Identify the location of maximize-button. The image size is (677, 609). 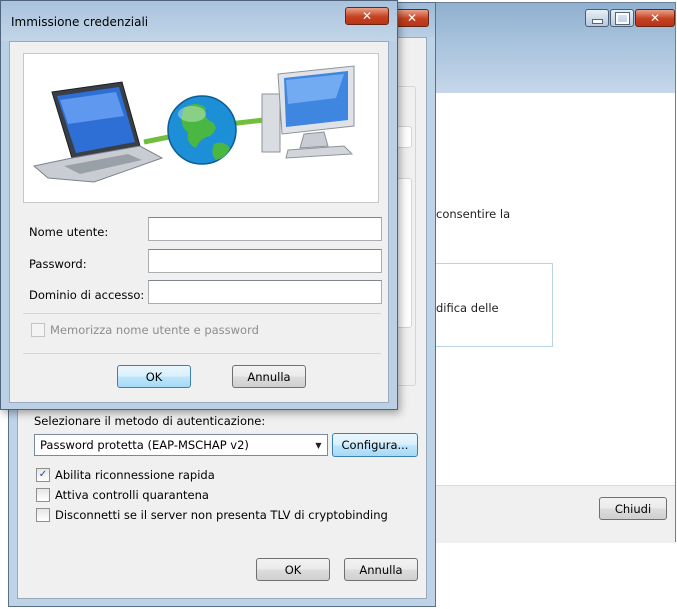
(622, 18).